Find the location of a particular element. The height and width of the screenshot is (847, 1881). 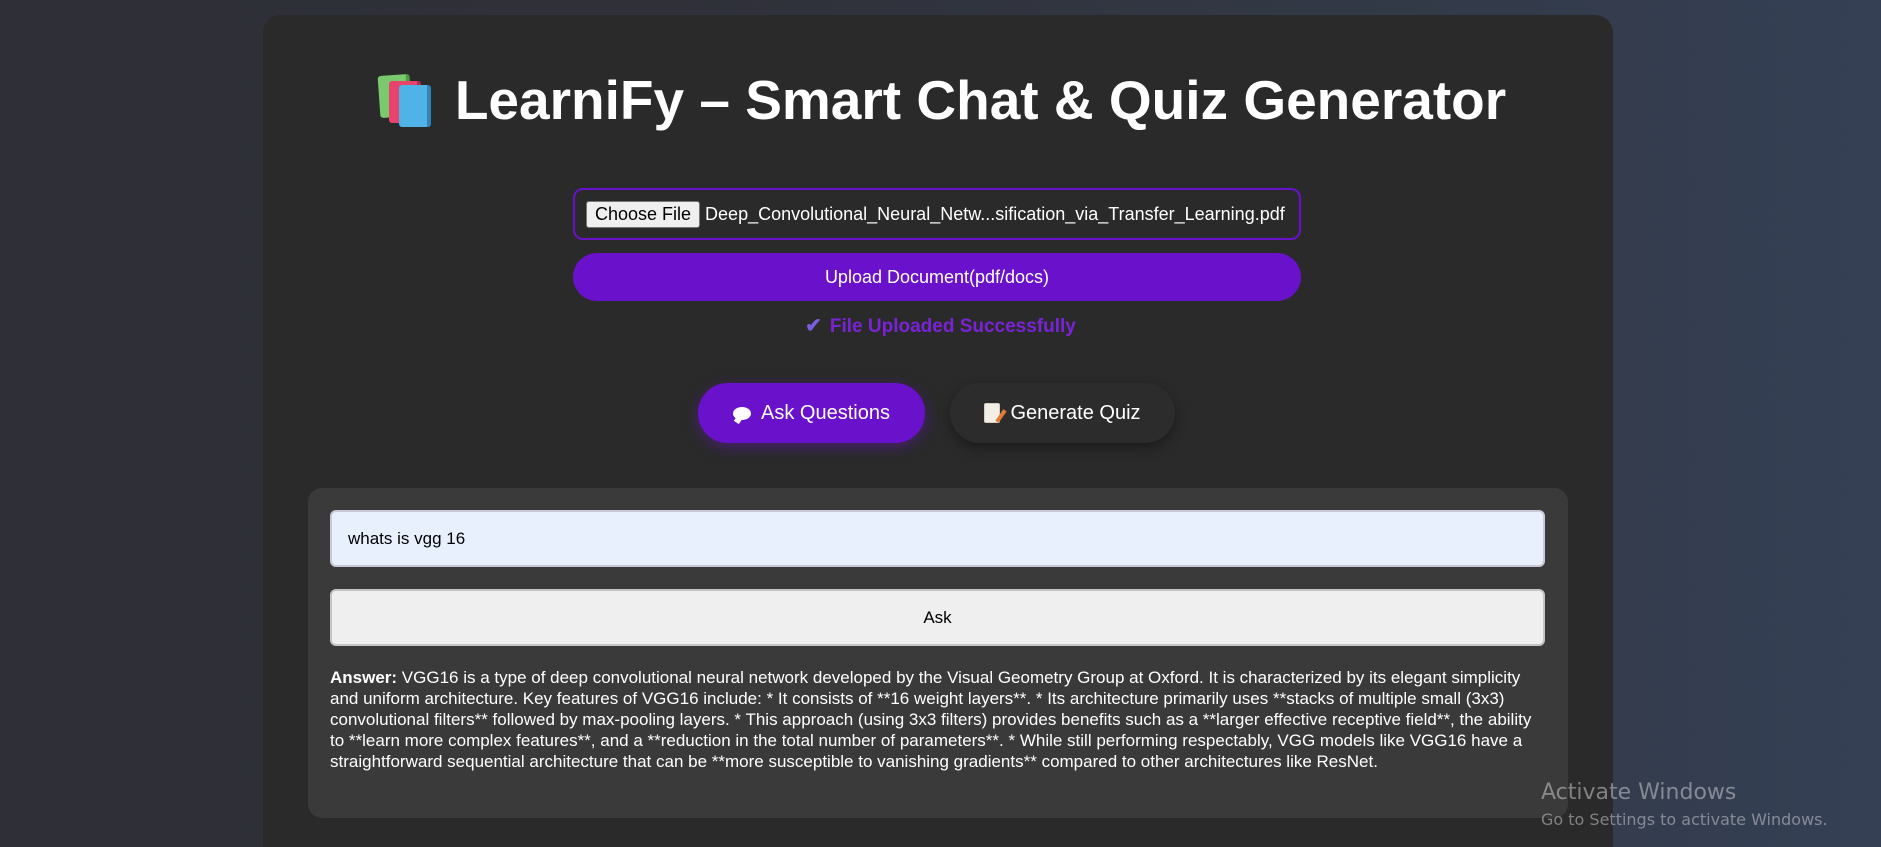

upload-status: ✔ File Uploaded Successfully is located at coordinates (940, 326).